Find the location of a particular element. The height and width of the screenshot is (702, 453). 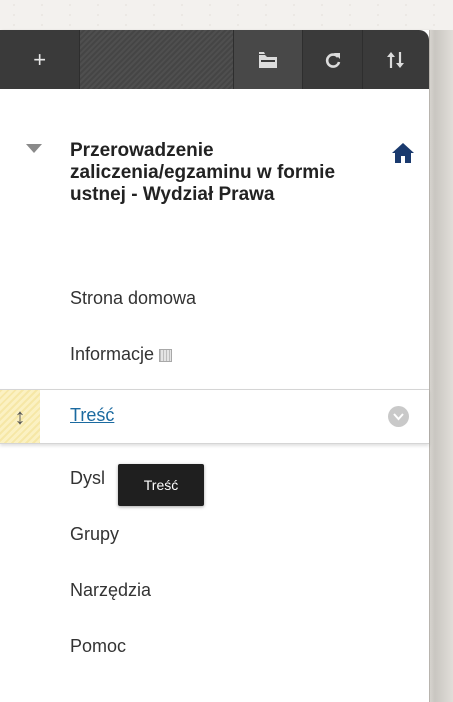

folder-icon is located at coordinates (268, 59).